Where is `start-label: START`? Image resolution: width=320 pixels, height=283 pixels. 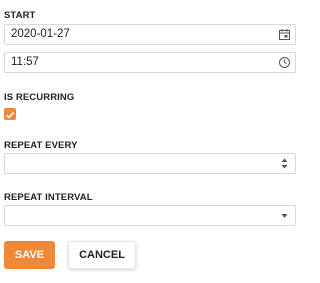
start-label: START is located at coordinates (20, 15).